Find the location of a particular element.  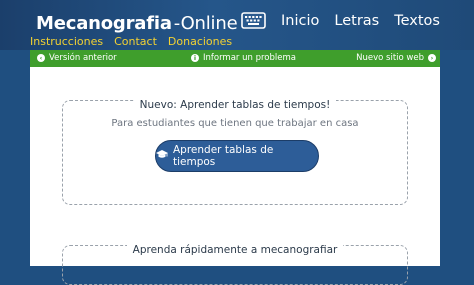

nav-link-inicio: Inicio is located at coordinates (300, 21).